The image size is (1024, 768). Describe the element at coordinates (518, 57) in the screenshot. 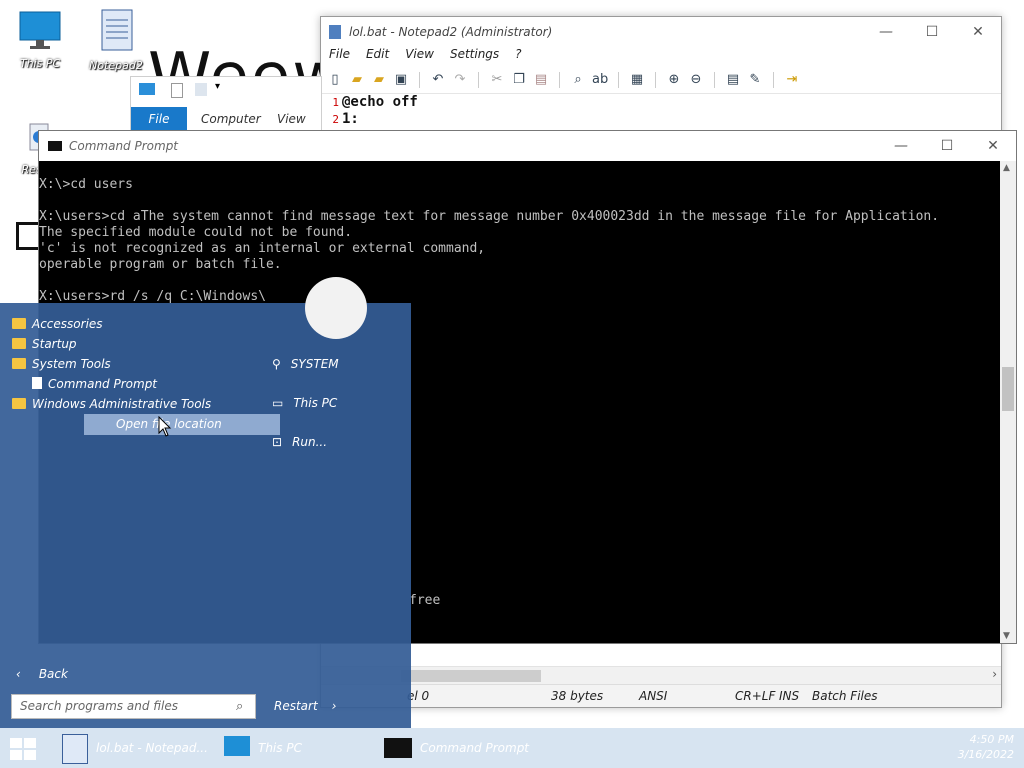

I see `menu-help: ?` at that location.